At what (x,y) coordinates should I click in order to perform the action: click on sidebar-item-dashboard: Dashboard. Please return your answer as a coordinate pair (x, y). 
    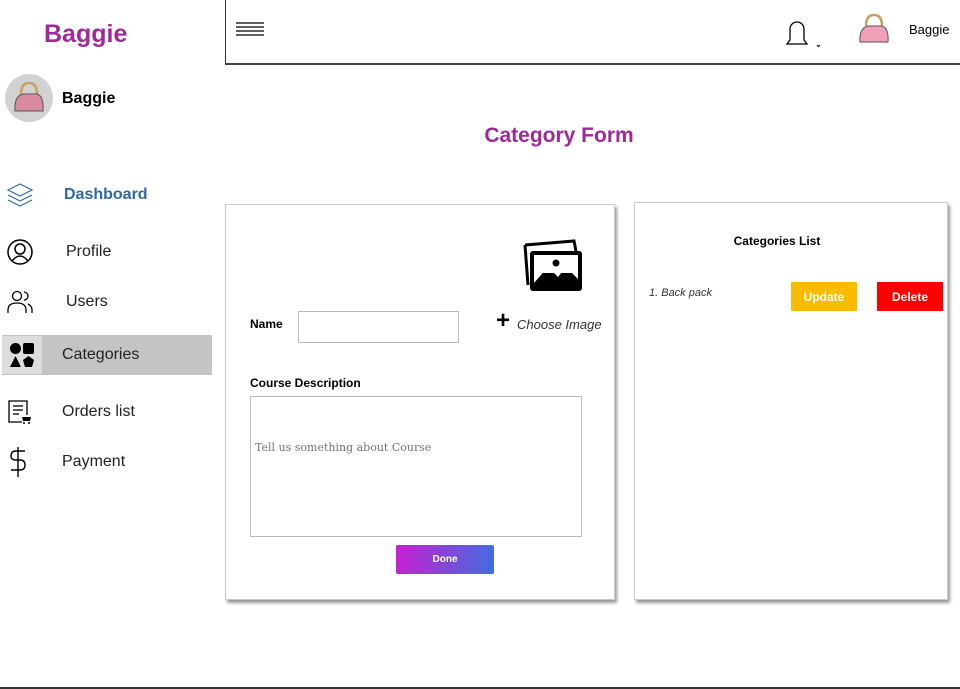
    Looking at the image, I should click on (106, 195).